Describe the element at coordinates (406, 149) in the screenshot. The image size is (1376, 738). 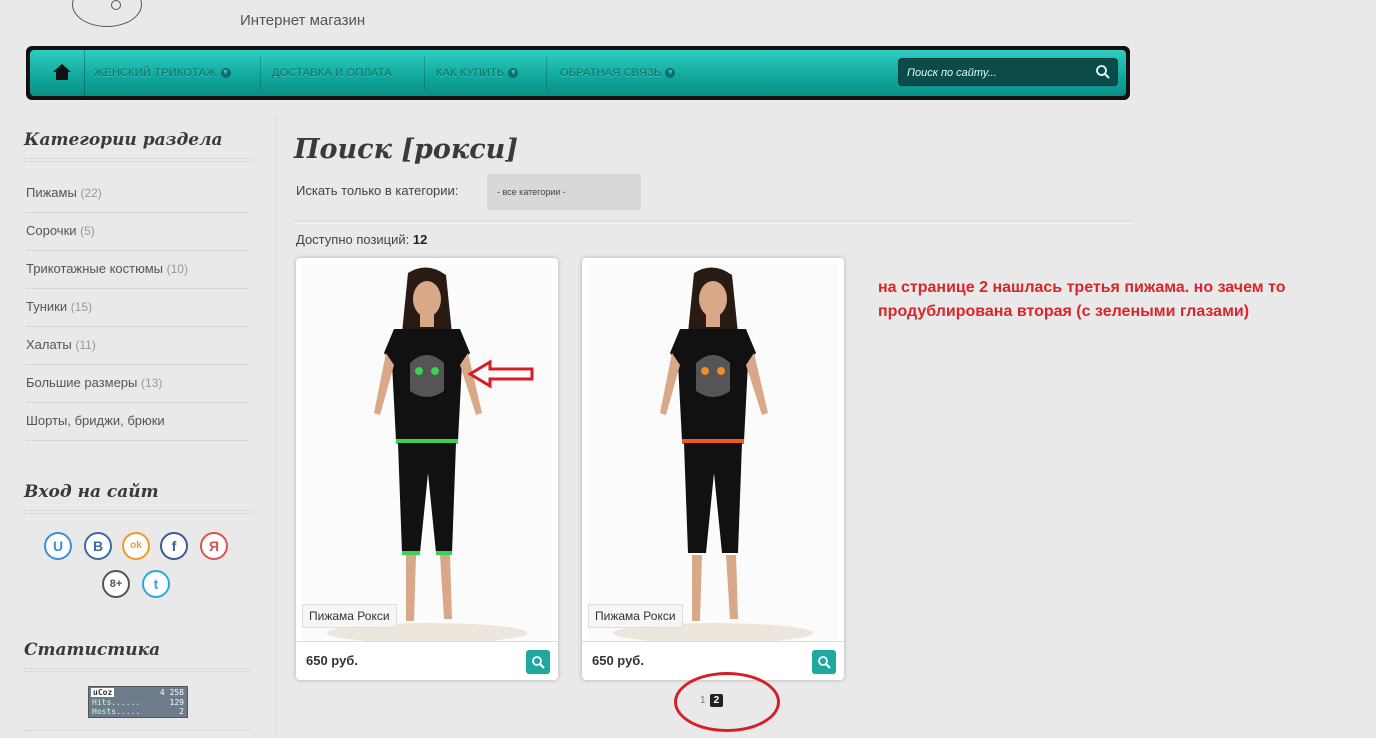
I see `page-title: Поиск [рокси]` at that location.